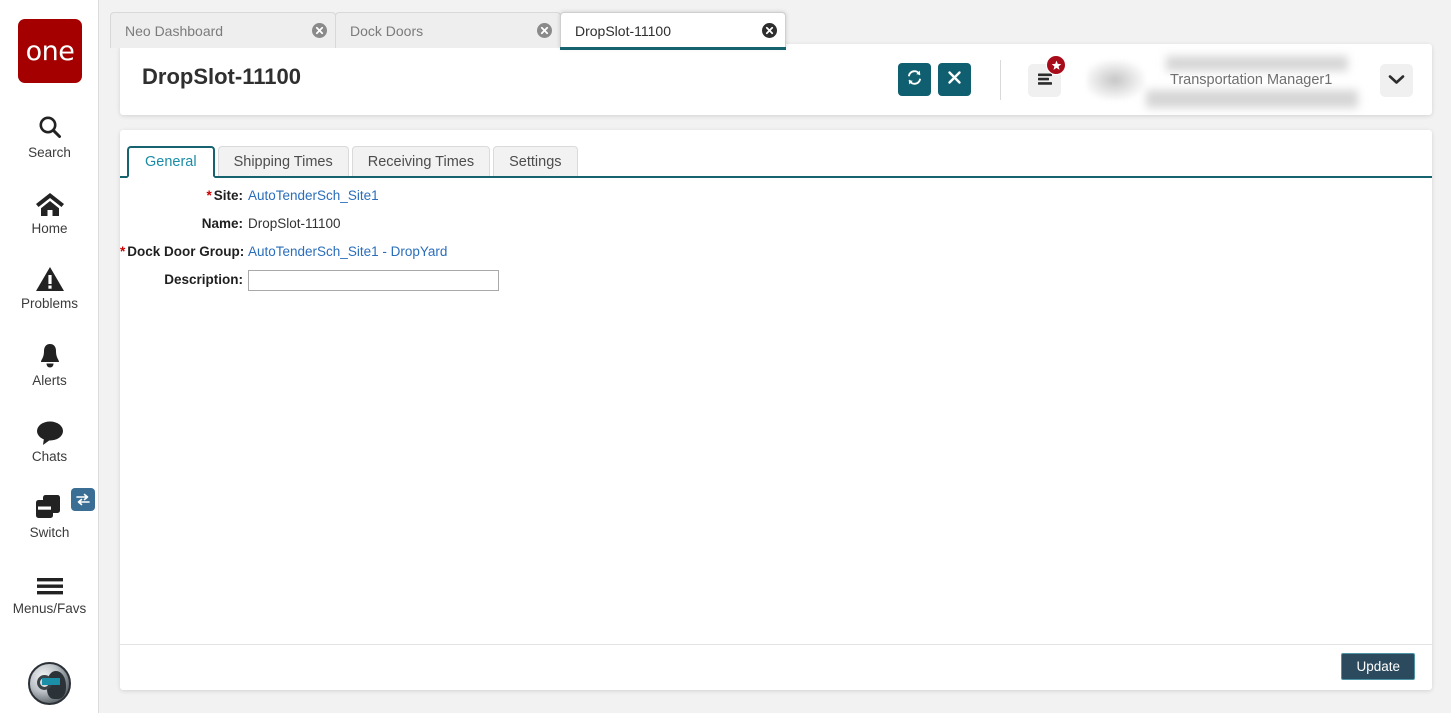 The image size is (1451, 713). I want to click on site-label-wrap: * Site:, so click(184, 195).